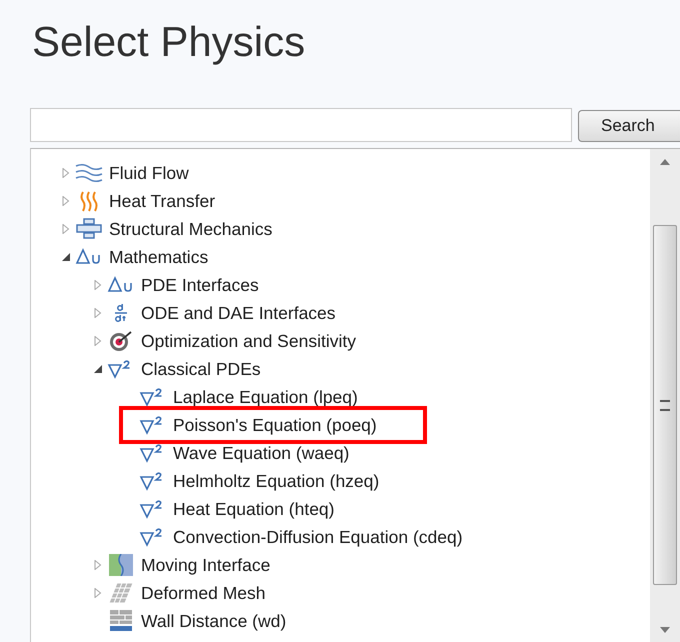 The height and width of the screenshot is (642, 680). Describe the element at coordinates (200, 285) in the screenshot. I see `tree-item: PDE Interfaces` at that location.